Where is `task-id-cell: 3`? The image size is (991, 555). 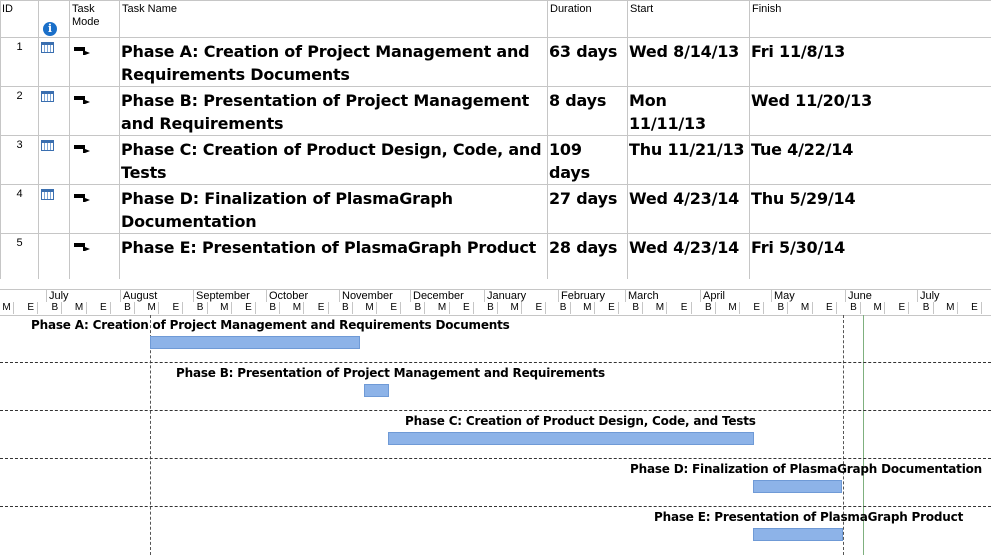
task-id-cell: 3 is located at coordinates (19, 160).